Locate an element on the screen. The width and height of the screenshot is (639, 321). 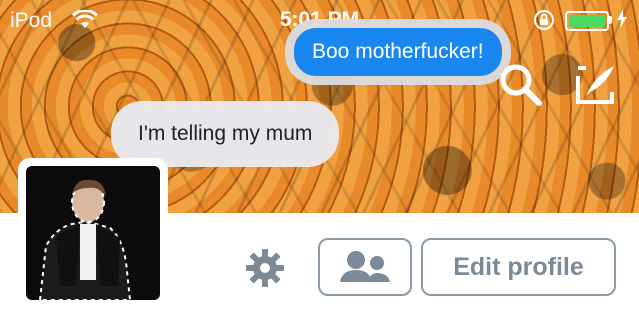
search-icon is located at coordinates (521, 85).